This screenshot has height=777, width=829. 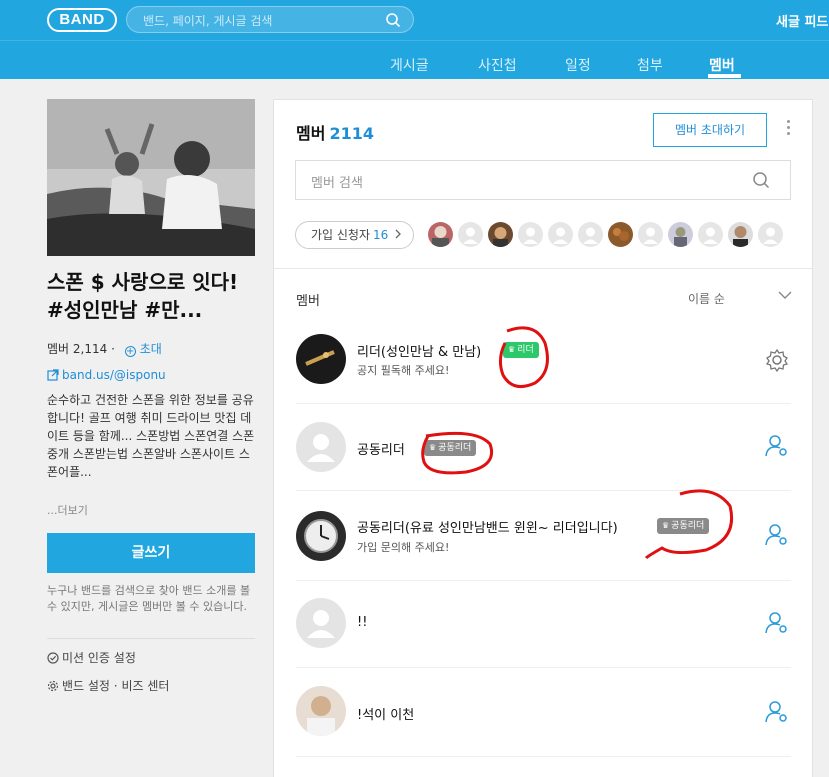 I want to click on members-panel-title: 멤버 2114, so click(x=335, y=132).